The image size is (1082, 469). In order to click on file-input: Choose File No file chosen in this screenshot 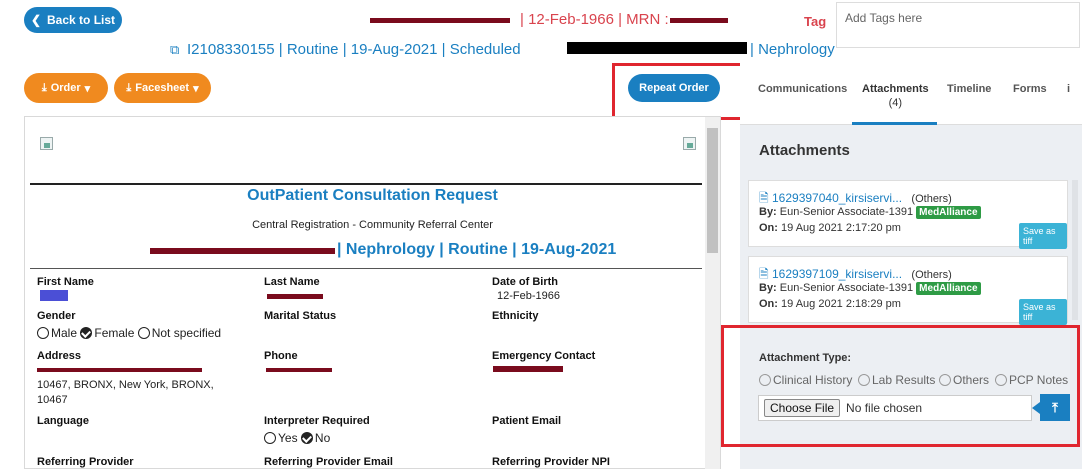, I will do `click(895, 408)`.